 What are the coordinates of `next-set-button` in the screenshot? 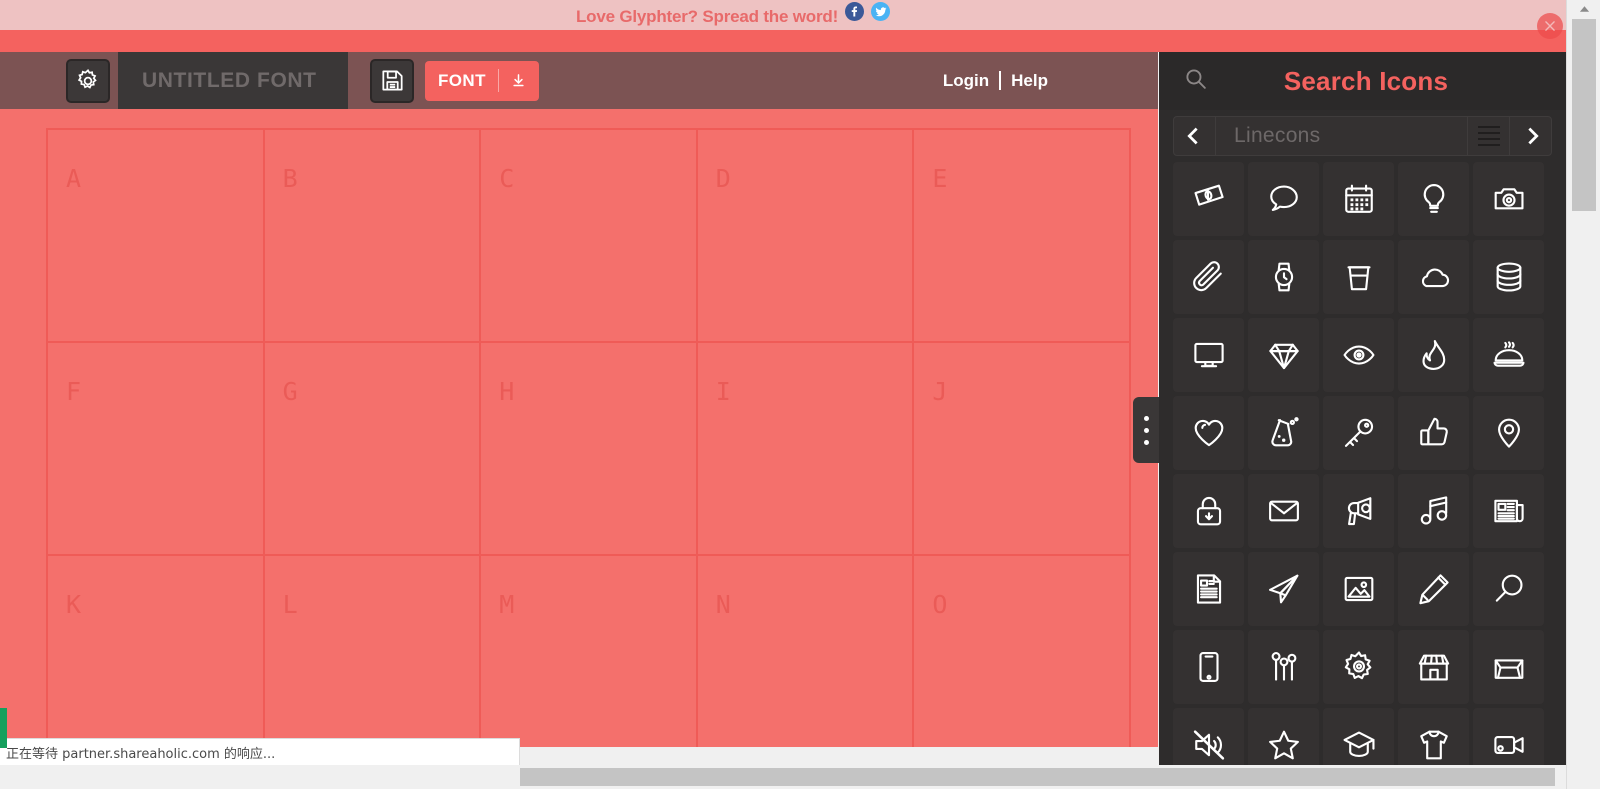 It's located at (1530, 136).